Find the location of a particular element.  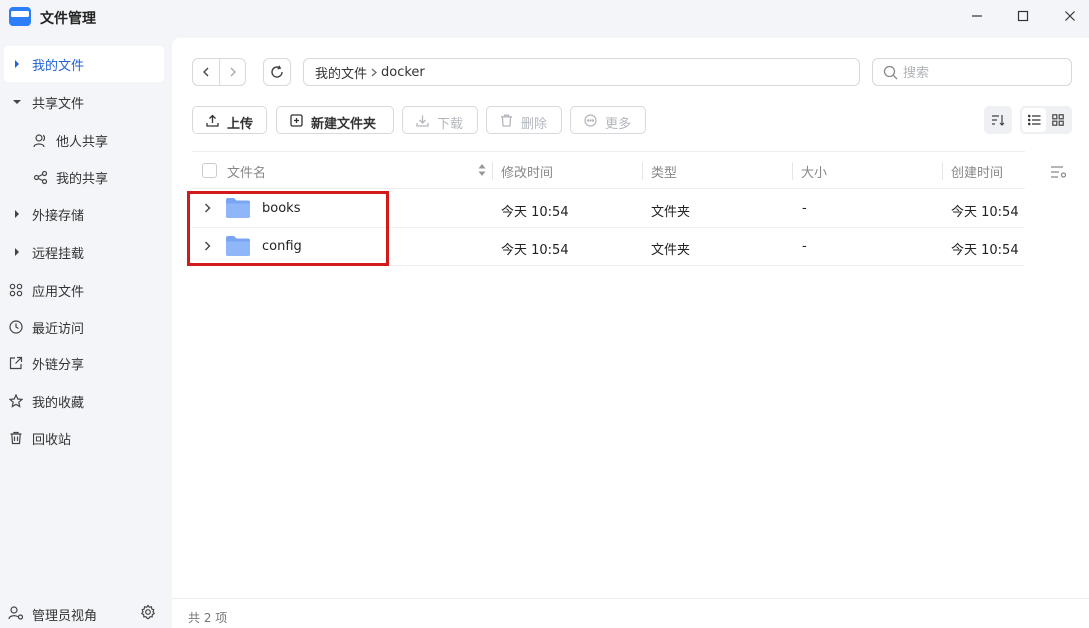

sidebar-item-app-files: 应用文件 is located at coordinates (84, 290).